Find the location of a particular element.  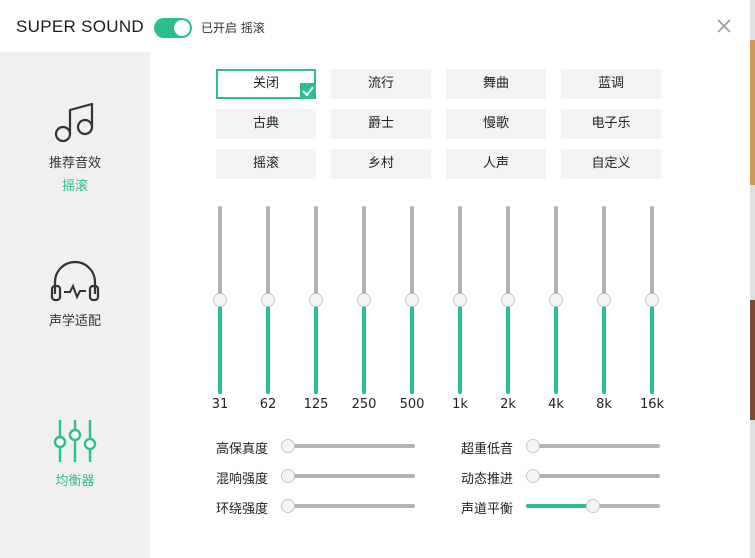

eq-band-slider: 1k is located at coordinates (460, 311).